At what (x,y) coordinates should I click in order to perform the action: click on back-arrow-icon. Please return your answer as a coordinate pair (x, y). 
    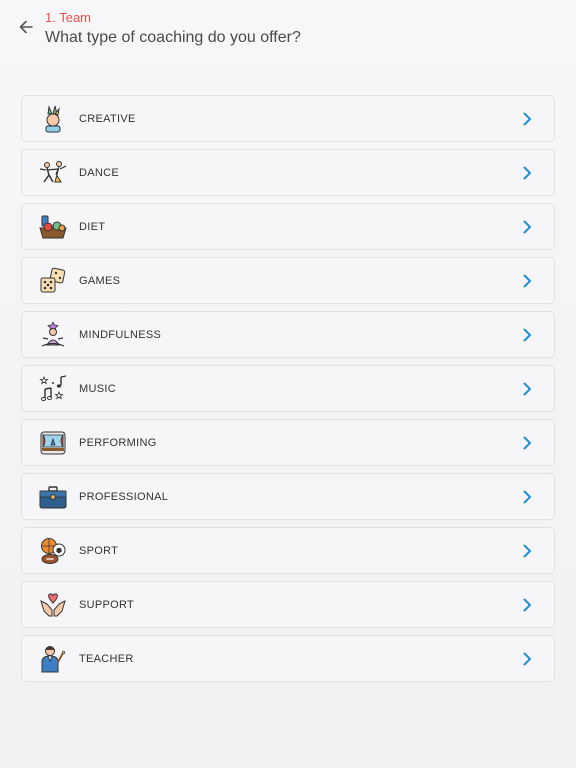
    Looking at the image, I should click on (26, 27).